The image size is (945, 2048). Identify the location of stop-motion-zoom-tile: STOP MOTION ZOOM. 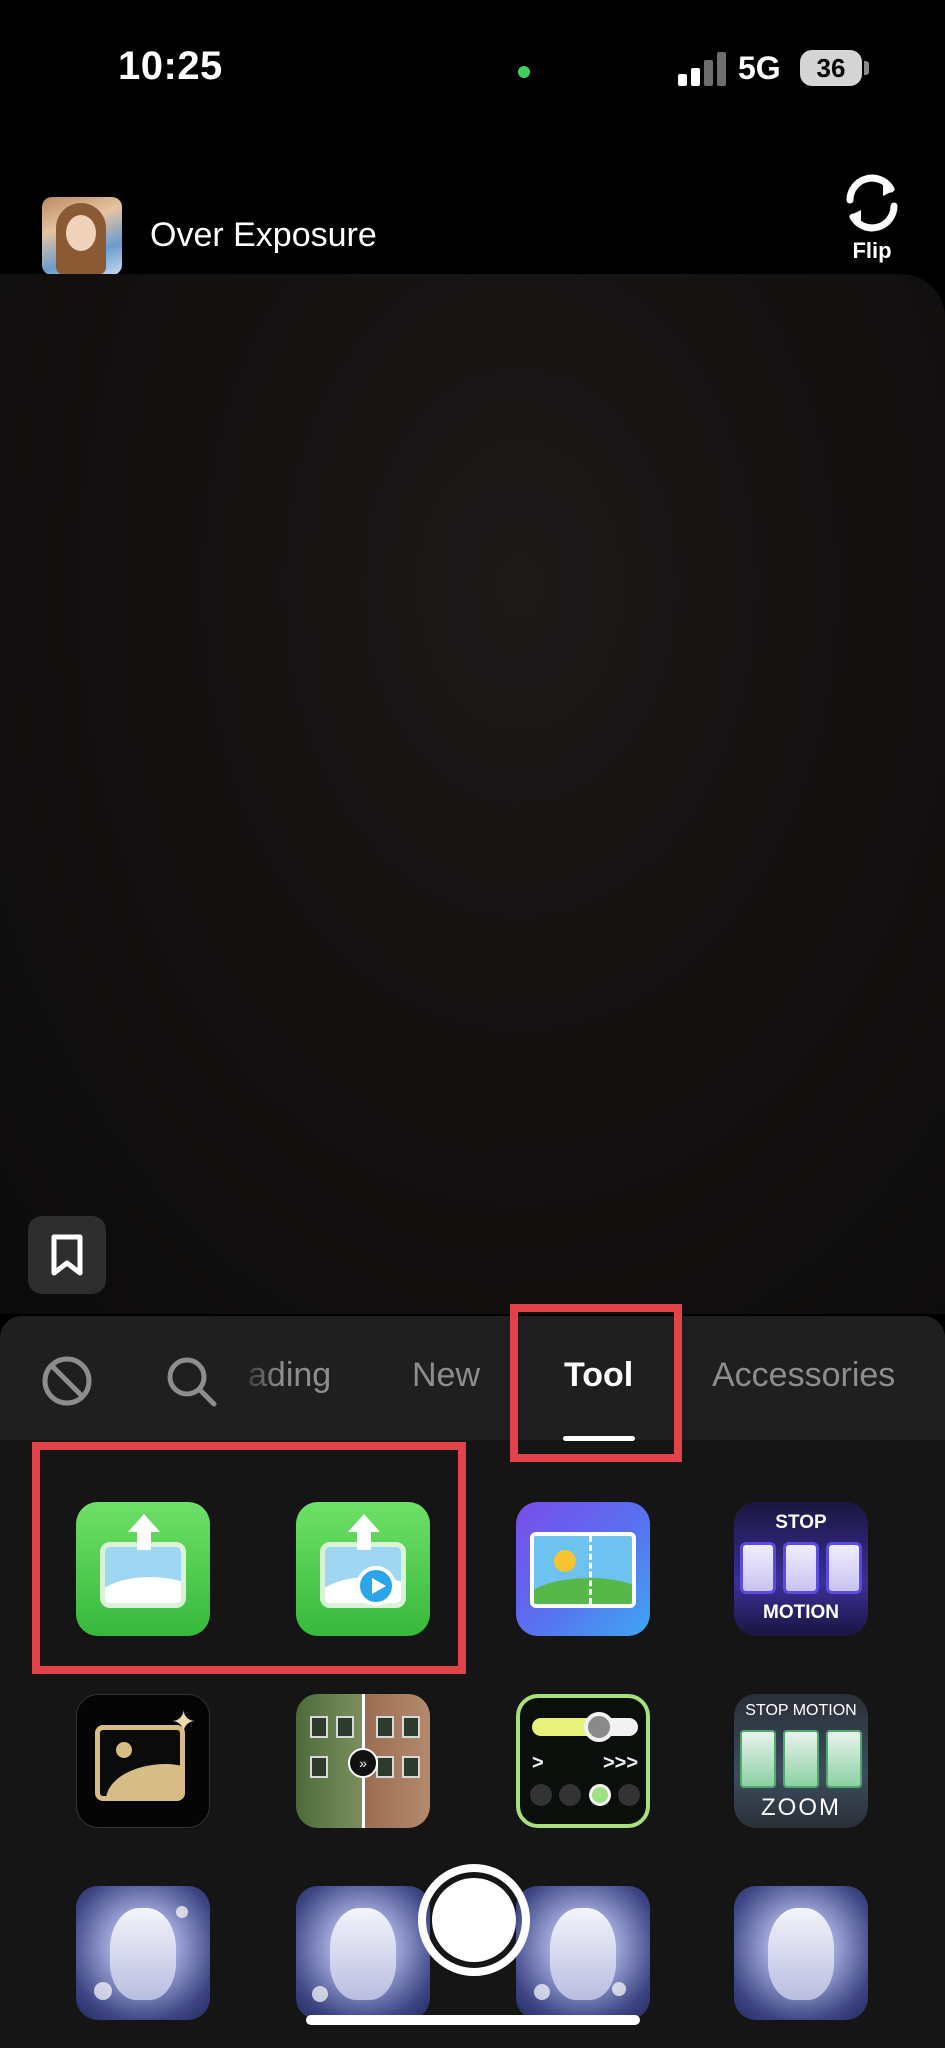
(801, 1761).